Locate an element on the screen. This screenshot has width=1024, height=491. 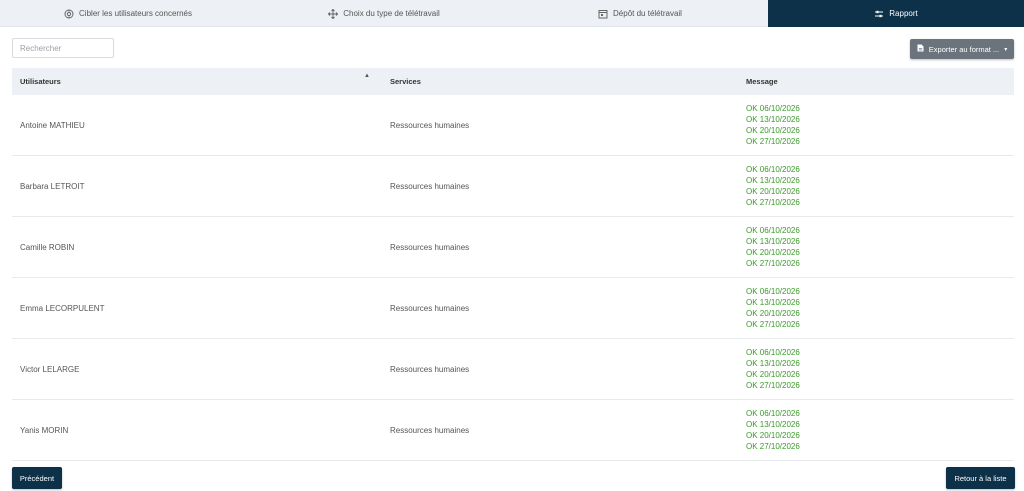
user-name: Antoine MATHIEU is located at coordinates (52, 125).